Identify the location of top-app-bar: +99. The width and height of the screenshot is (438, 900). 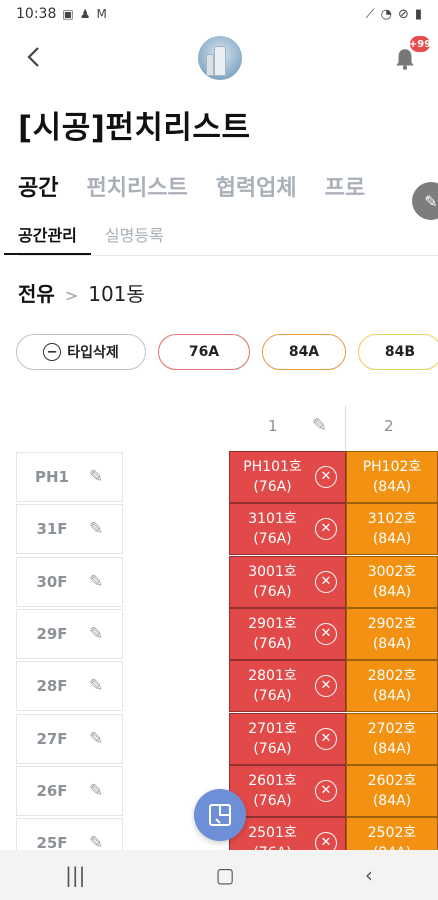
(219, 59).